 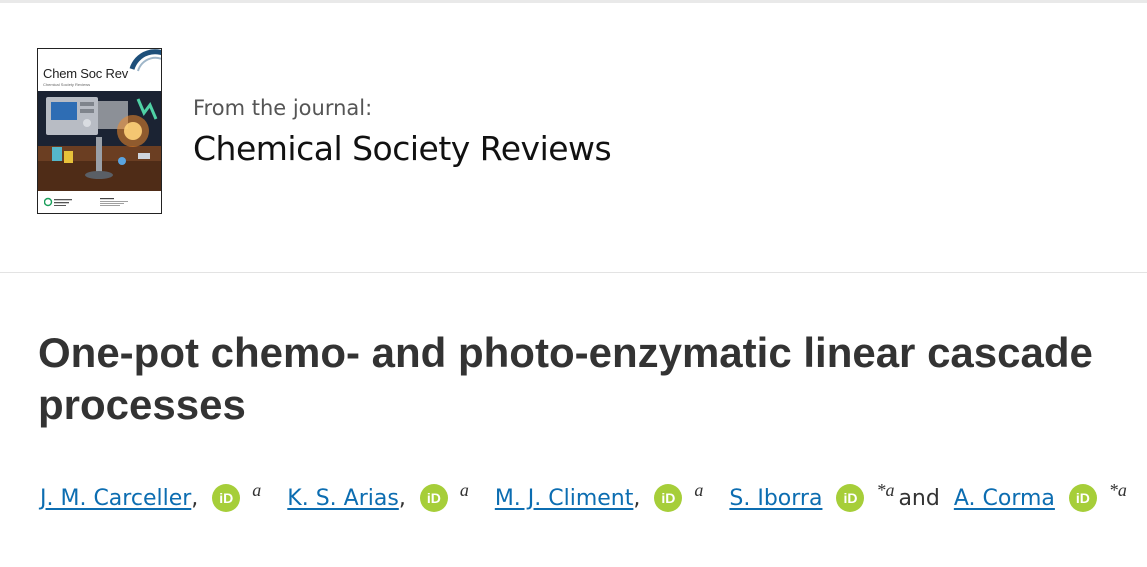 What do you see at coordinates (99, 141) in the screenshot?
I see `cover-illustration` at bounding box center [99, 141].